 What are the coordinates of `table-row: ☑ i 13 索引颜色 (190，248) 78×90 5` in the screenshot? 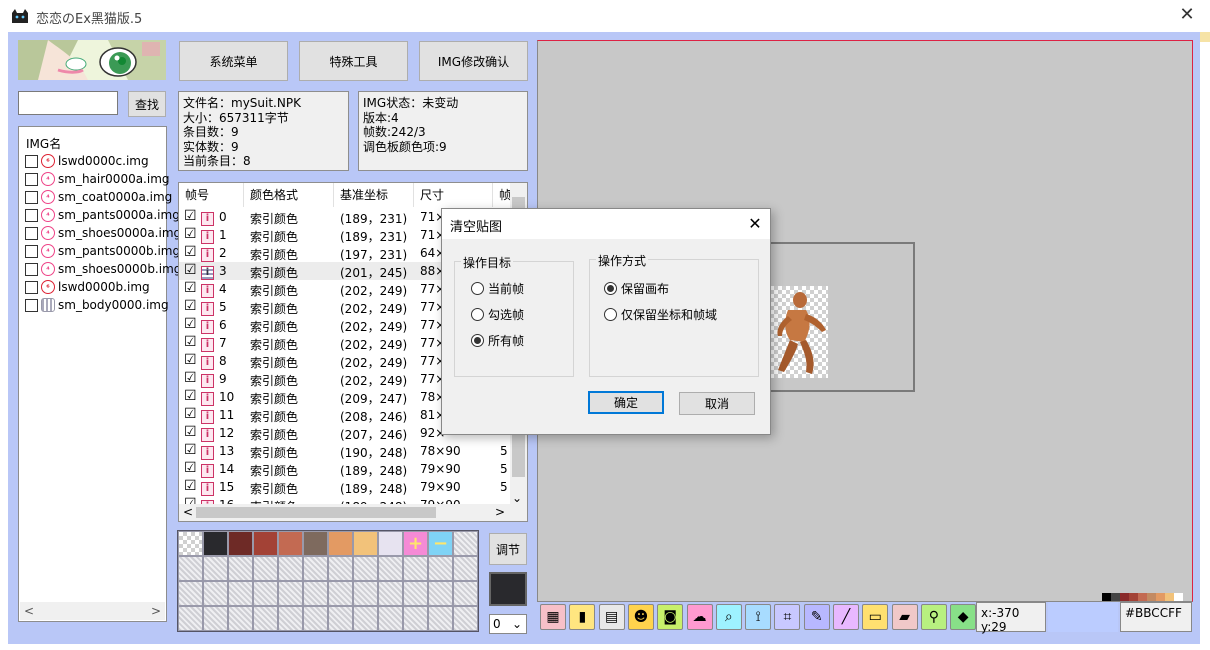 It's located at (345, 451).